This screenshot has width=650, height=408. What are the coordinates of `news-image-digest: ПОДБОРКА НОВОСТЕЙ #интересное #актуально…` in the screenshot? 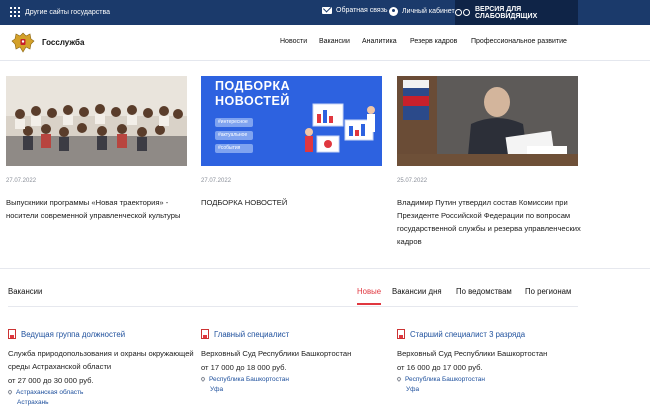 It's located at (291, 121).